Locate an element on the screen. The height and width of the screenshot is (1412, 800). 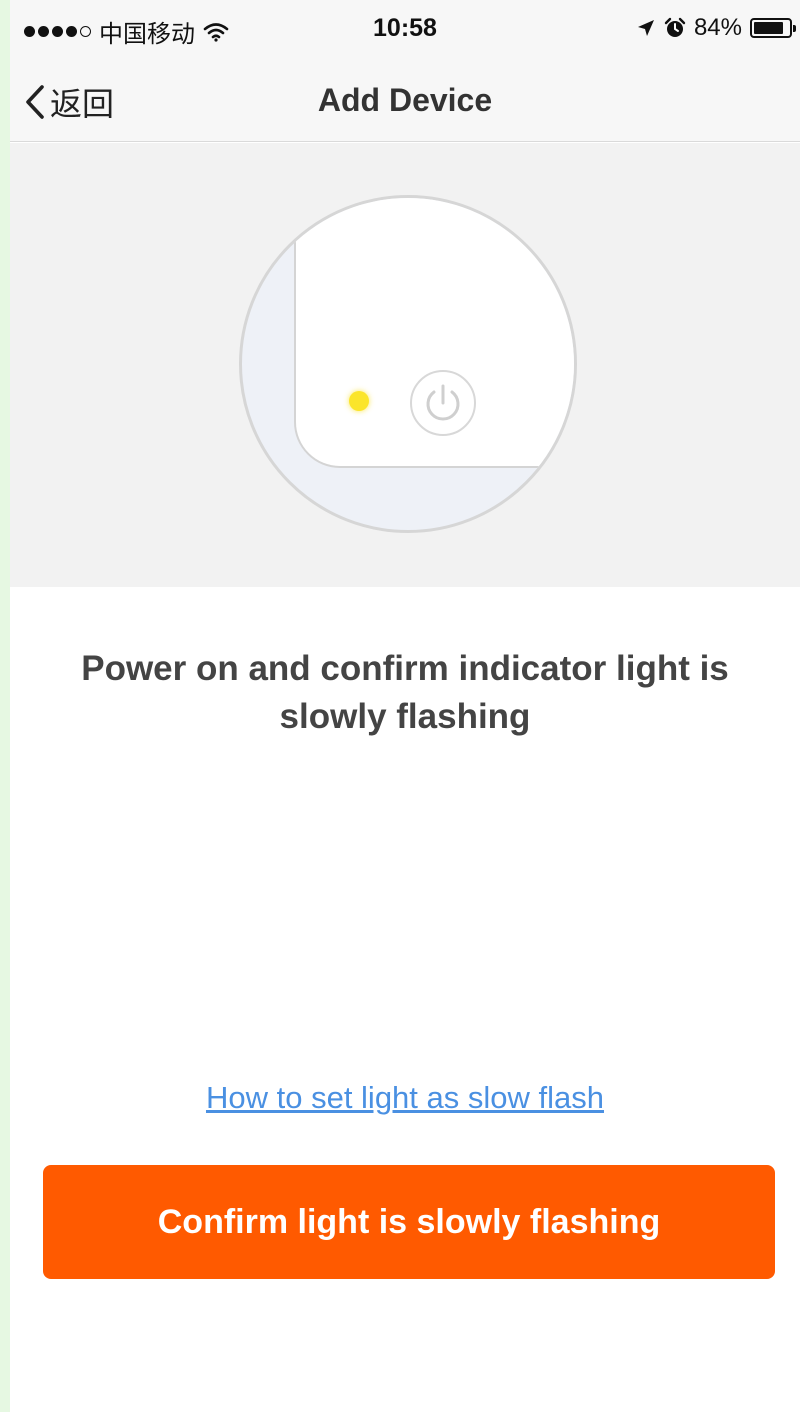
navigation-bar: 返回 Add Device is located at coordinates (405, 102).